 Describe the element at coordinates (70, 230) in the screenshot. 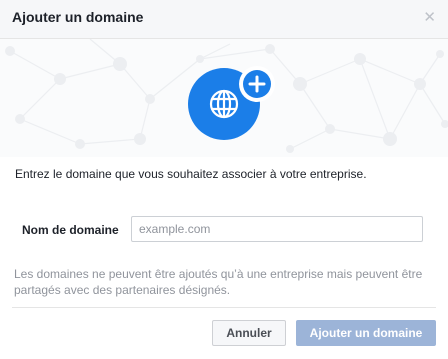

I see `domain-name-label: Nom de domaine` at that location.